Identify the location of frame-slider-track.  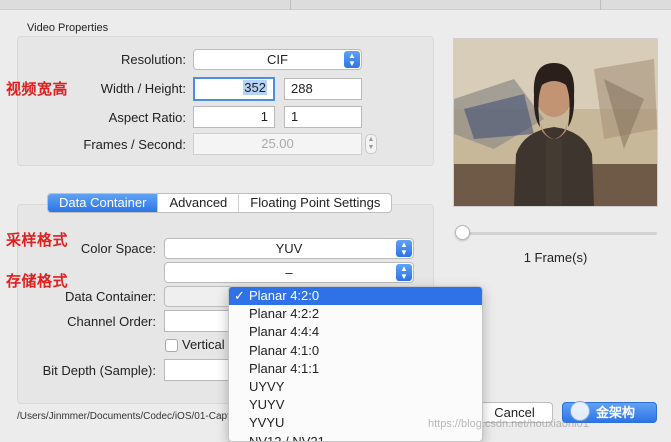
(559, 233).